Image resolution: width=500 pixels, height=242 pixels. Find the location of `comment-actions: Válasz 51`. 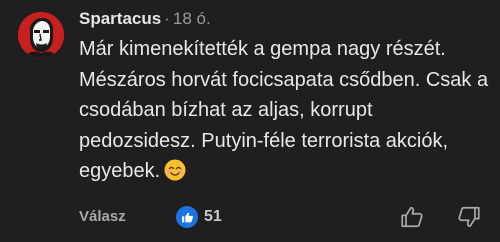

comment-actions: Válasz 51 is located at coordinates (284, 217).